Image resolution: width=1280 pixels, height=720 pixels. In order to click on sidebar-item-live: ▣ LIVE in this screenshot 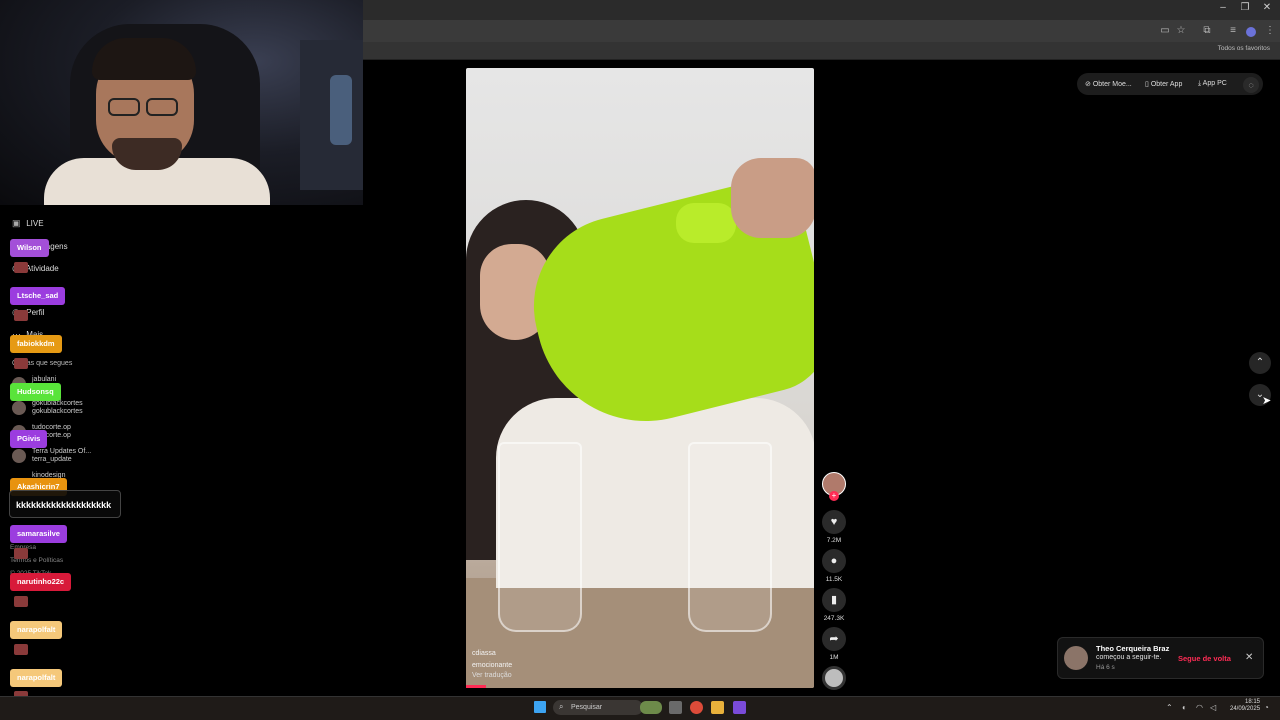, I will do `click(28, 223)`.